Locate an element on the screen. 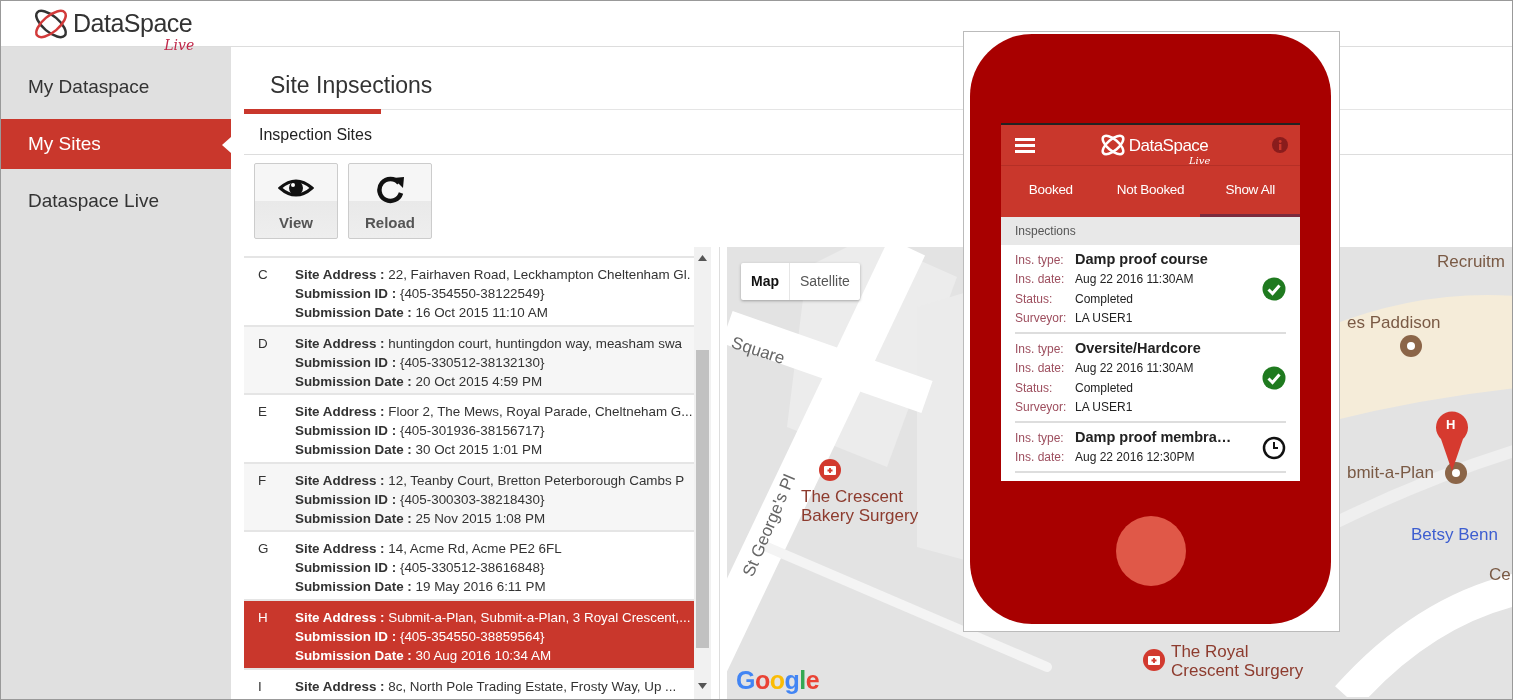 The image size is (1513, 700). site-detail: Site Address : 12, Teanby Court, Bretton Peterborough Cambs P is located at coordinates (490, 480).